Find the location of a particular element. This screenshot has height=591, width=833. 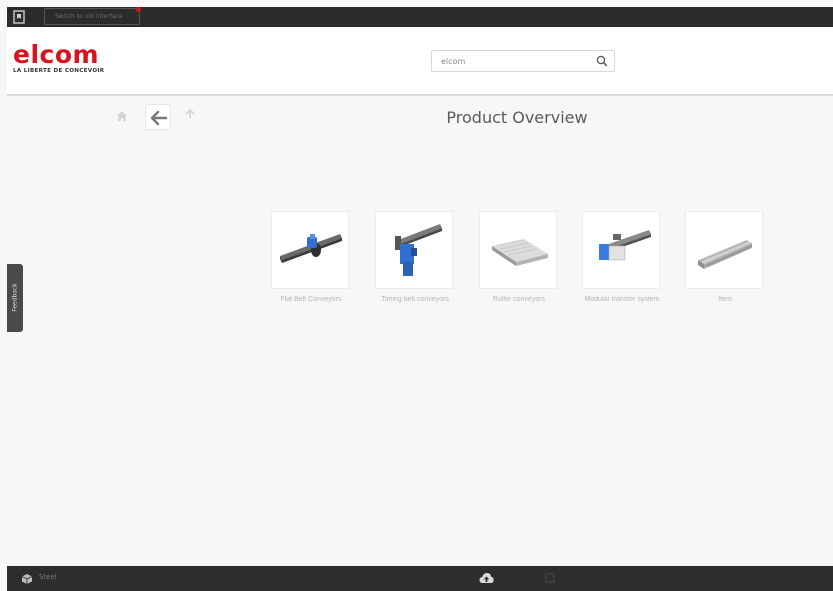

product-label: Flat Belt Conveyors is located at coordinates (311, 299).